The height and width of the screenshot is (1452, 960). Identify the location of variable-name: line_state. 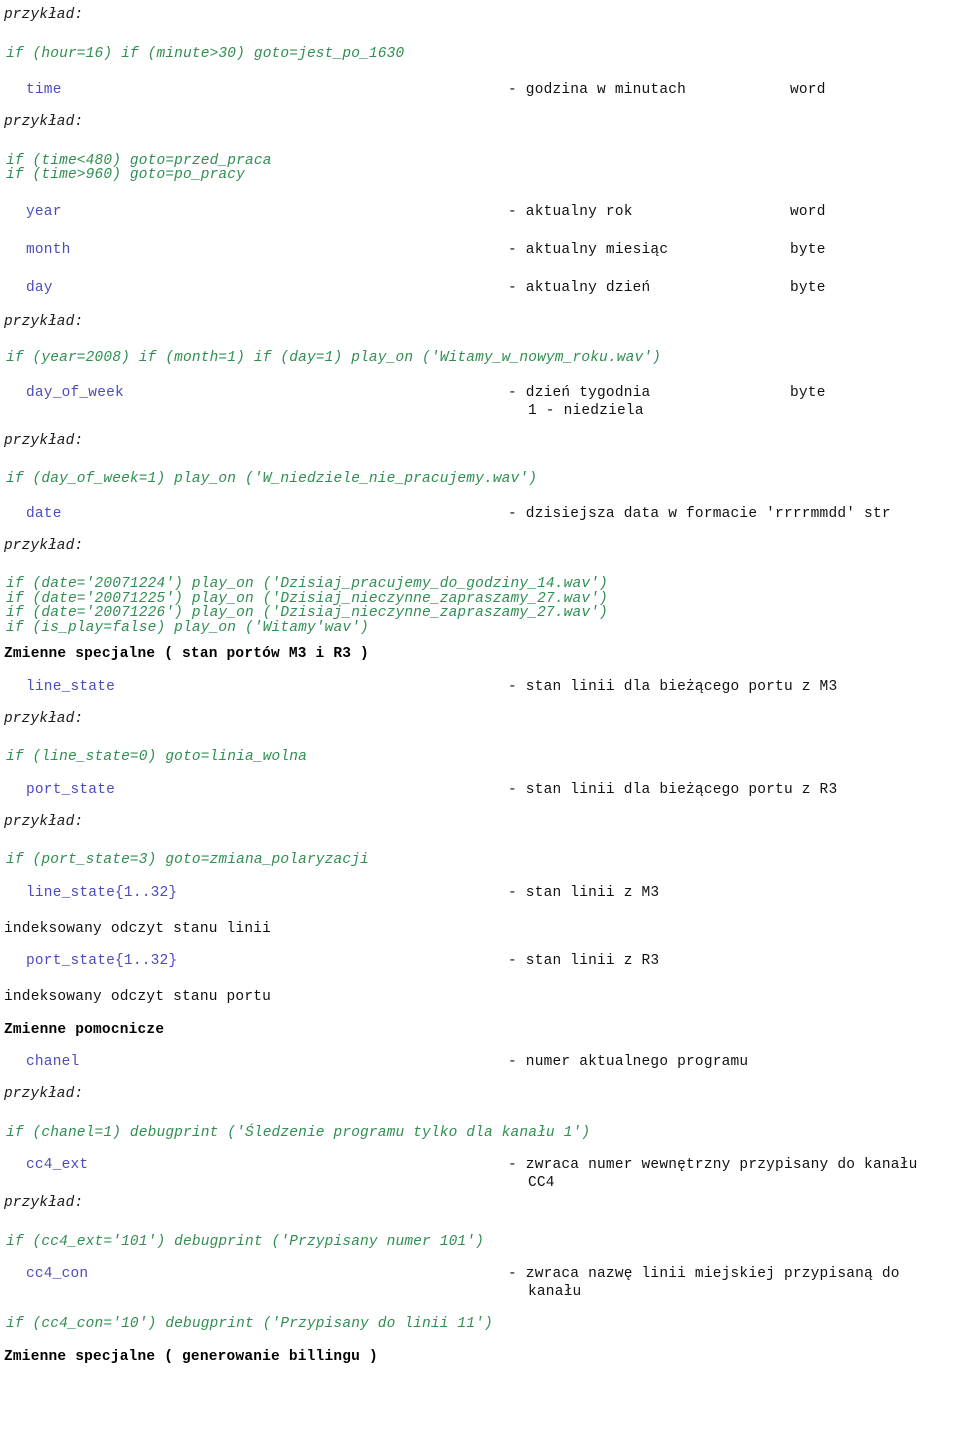
(71, 686).